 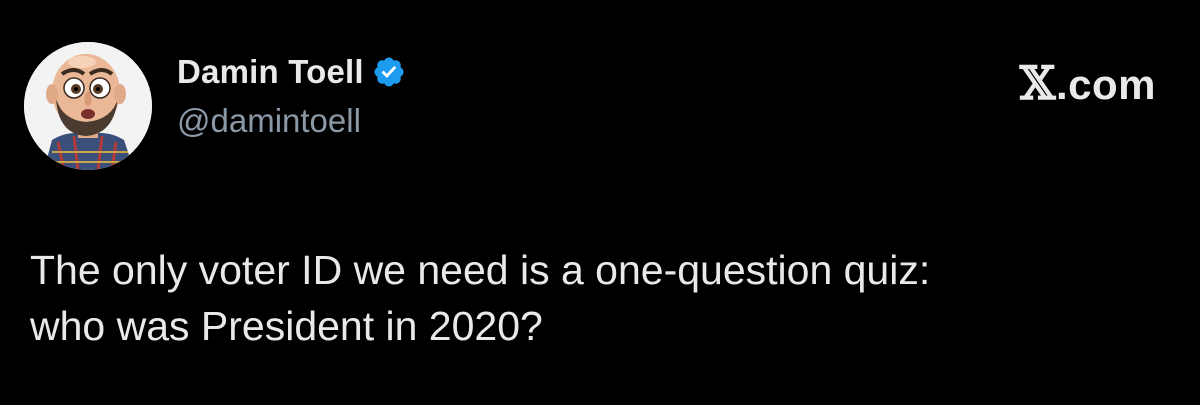 What do you see at coordinates (286, 326) in the screenshot?
I see `tweet-text-line-2: who was President in 2020?` at bounding box center [286, 326].